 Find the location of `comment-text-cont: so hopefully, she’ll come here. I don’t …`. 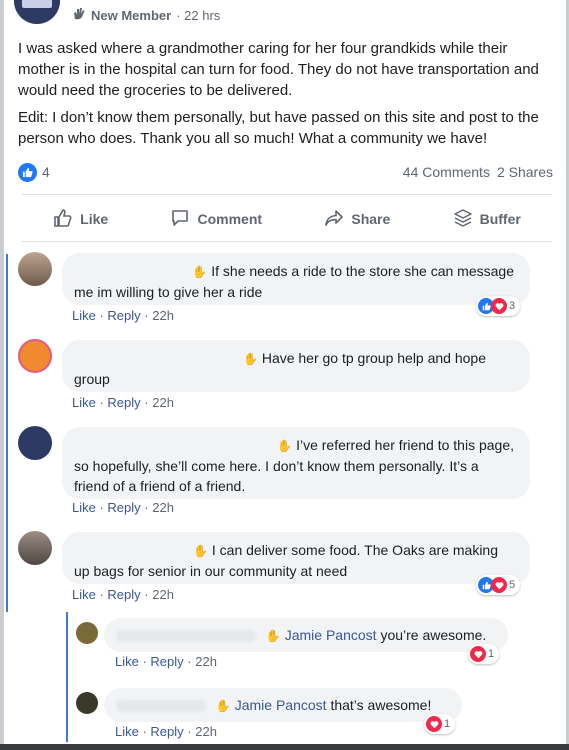

comment-text-cont: so hopefully, she’ll come here. I don’t … is located at coordinates (276, 466).